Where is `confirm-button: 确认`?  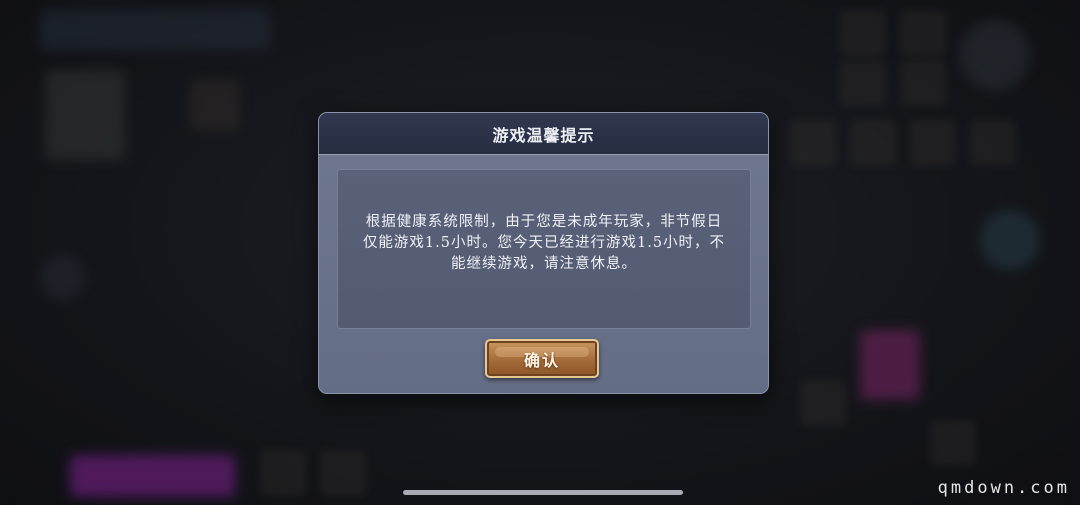
confirm-button: 确认 is located at coordinates (542, 358).